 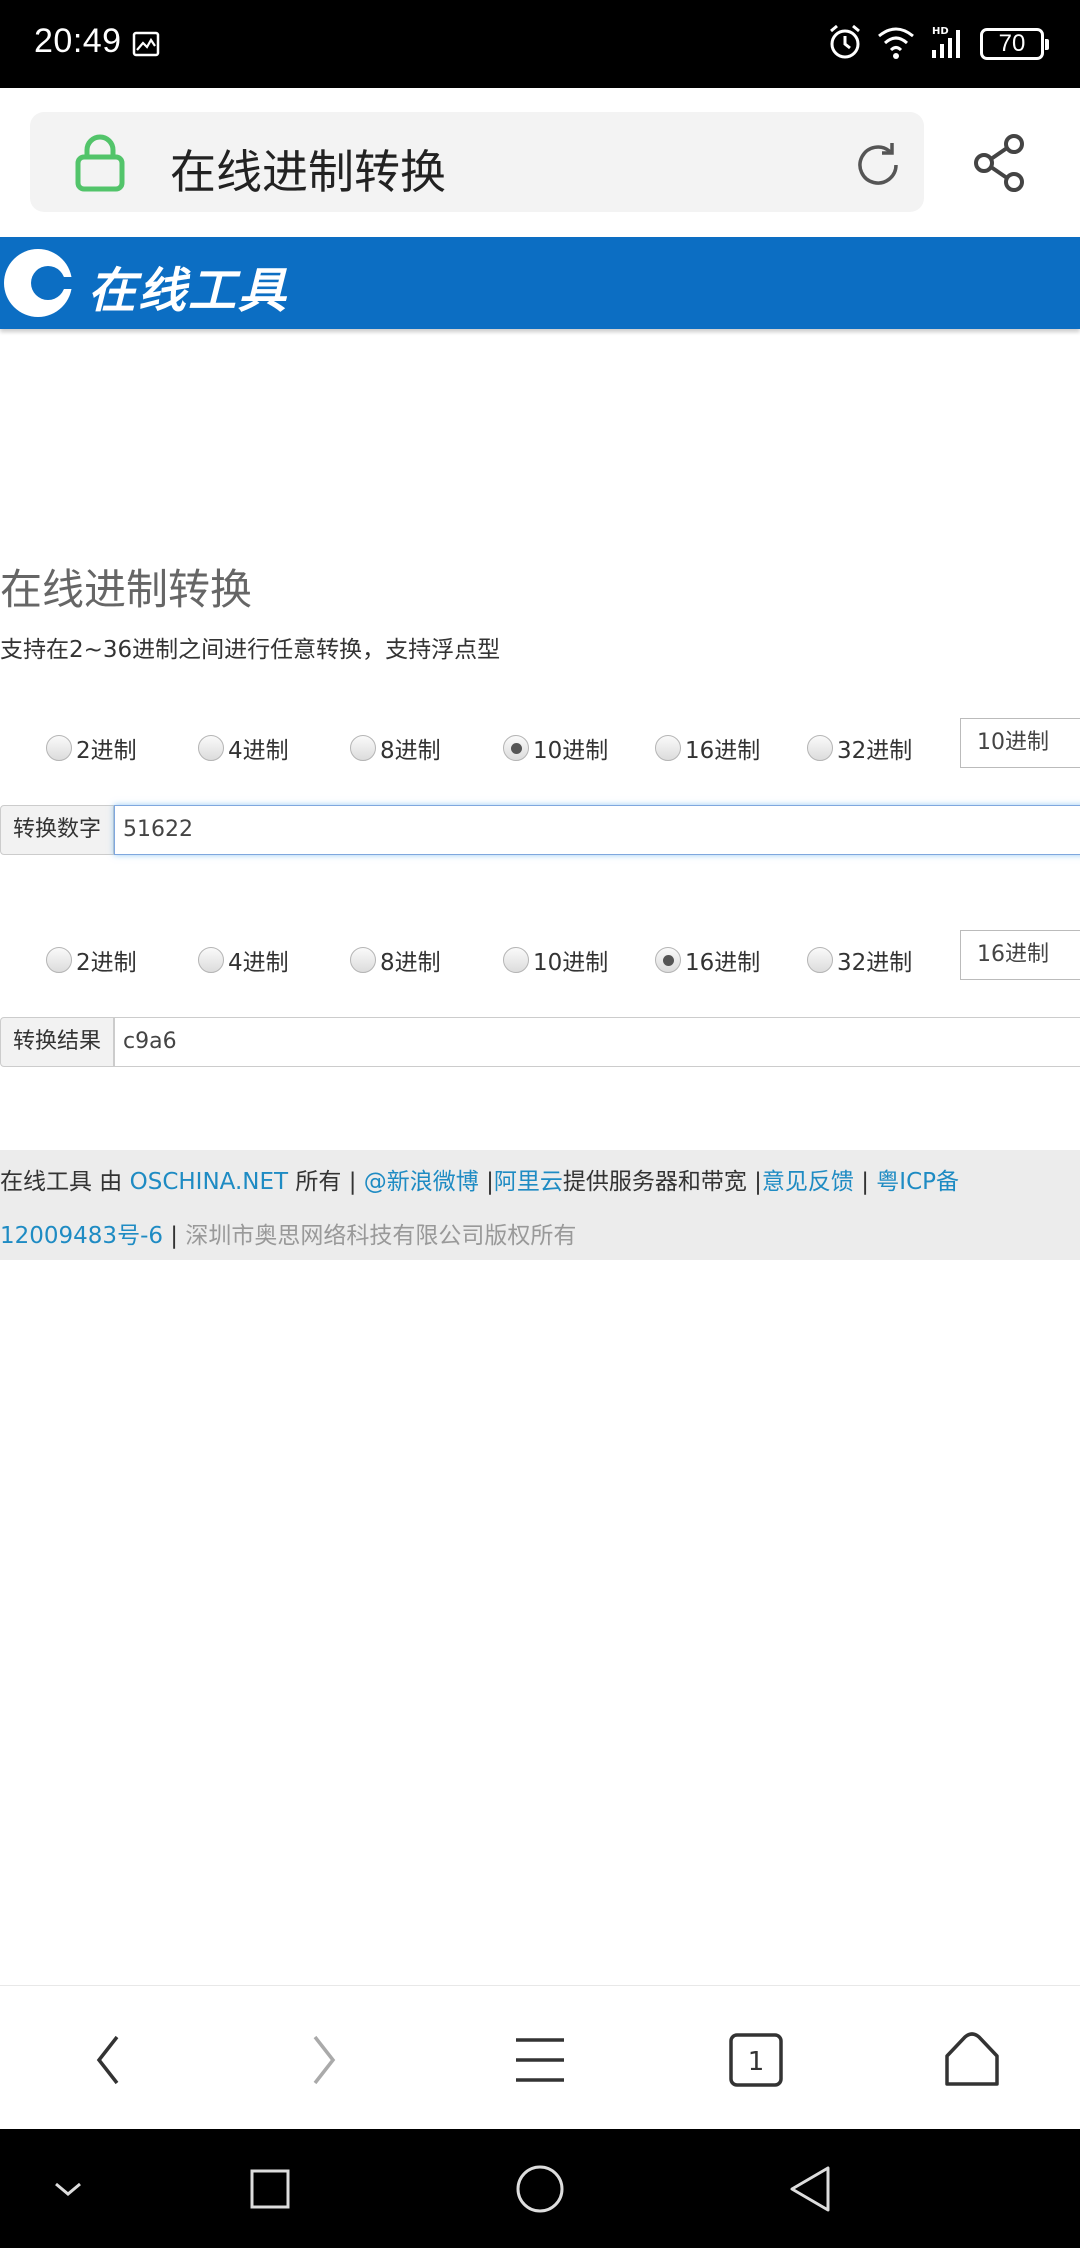 I want to click on radio-input-base-8: 8进制, so click(x=395, y=748).